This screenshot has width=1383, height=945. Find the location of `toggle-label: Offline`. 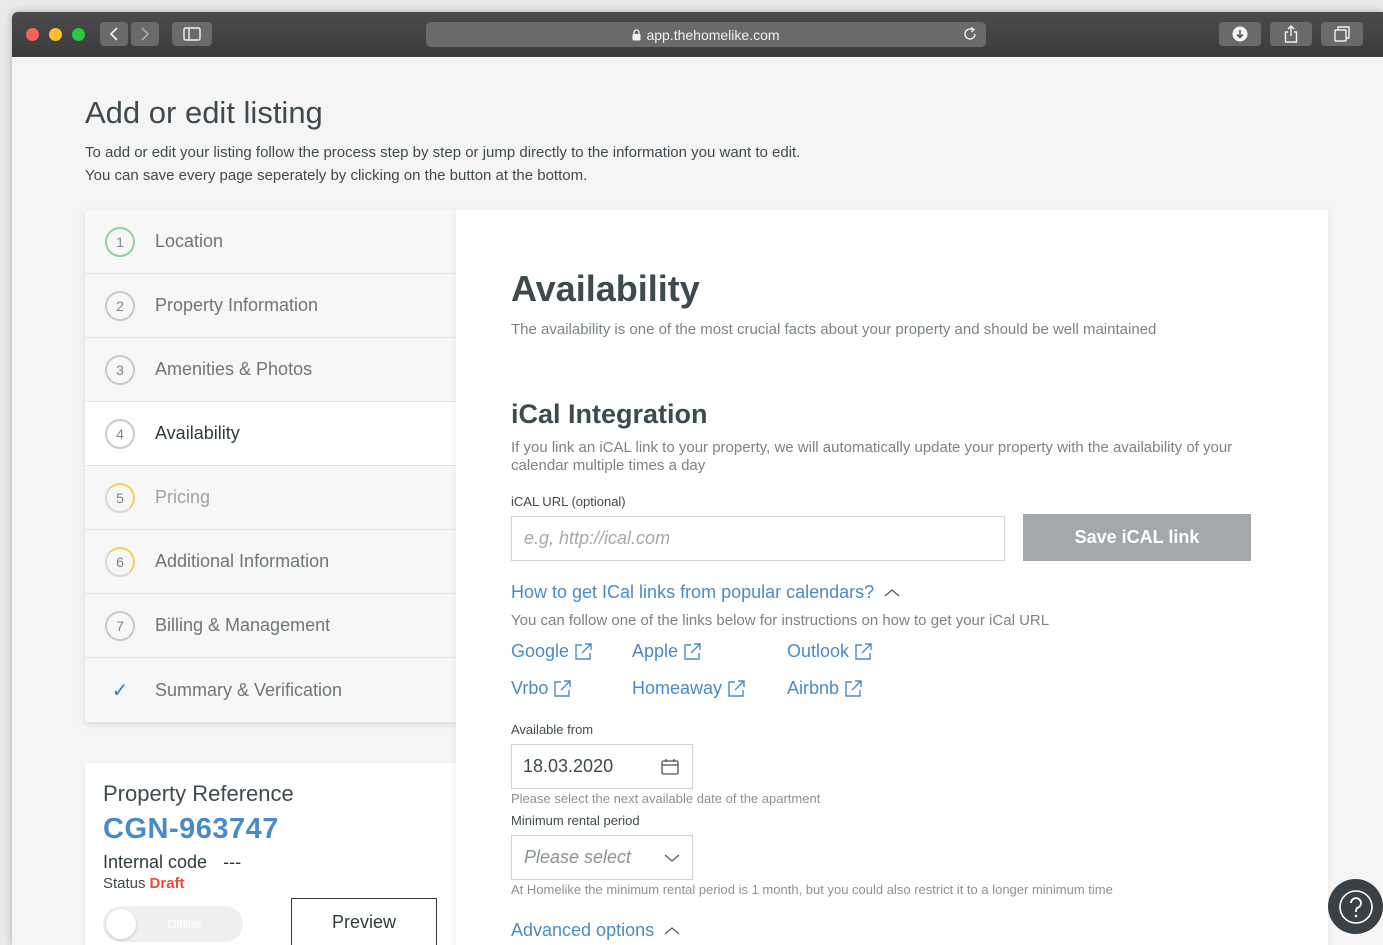

toggle-label: Offline is located at coordinates (184, 924).